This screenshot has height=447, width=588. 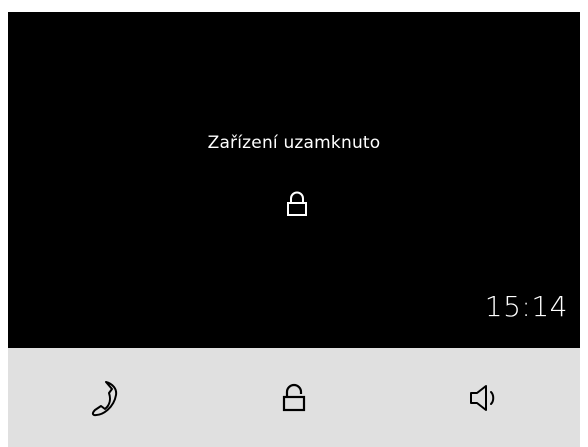 I want to click on speaker-icon, so click(x=485, y=398).